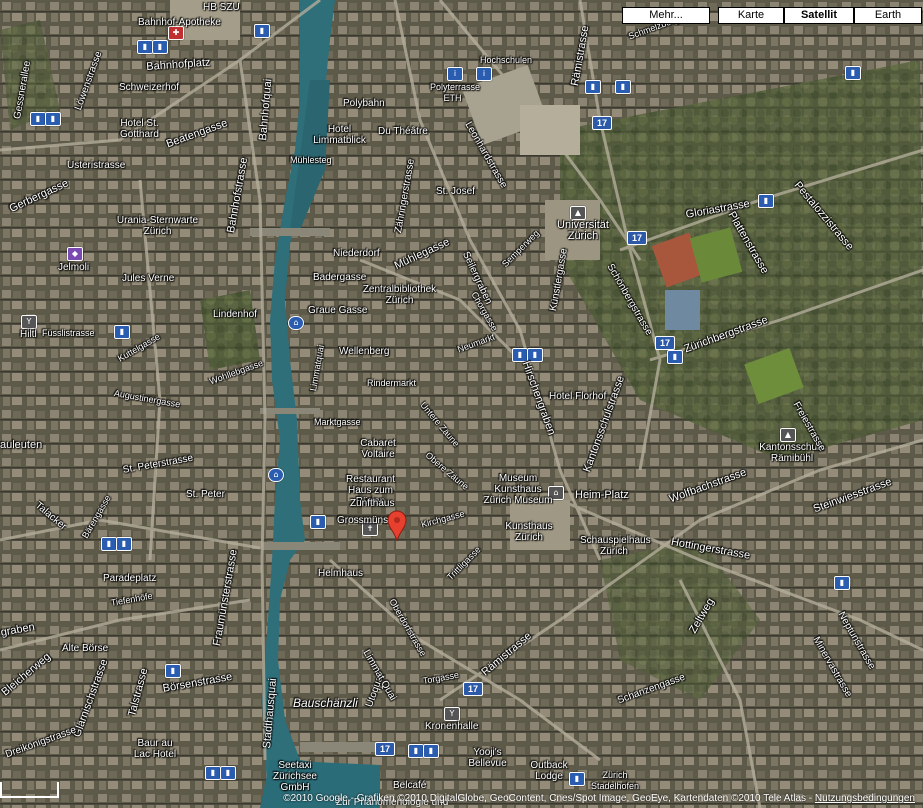  Describe the element at coordinates (325, 703) in the screenshot. I see `label-bauschaenzli: Bauschänzli` at that location.